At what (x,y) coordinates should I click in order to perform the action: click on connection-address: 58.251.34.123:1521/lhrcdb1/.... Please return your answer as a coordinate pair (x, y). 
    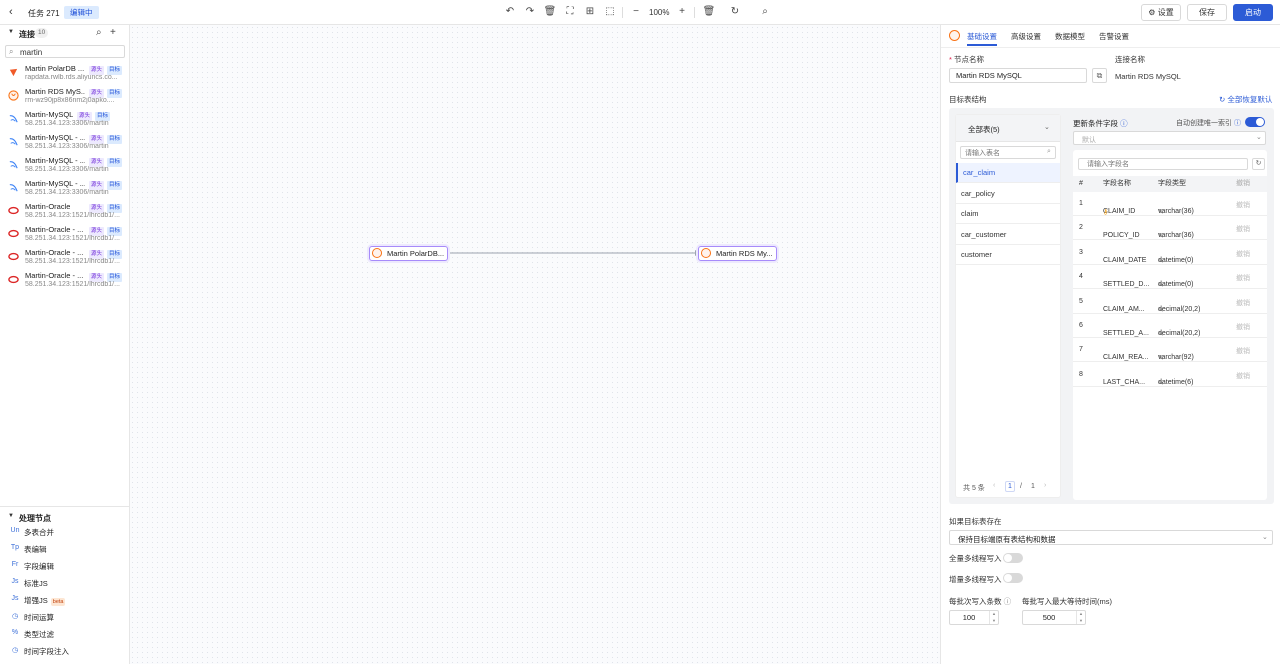
    Looking at the image, I should click on (72, 238).